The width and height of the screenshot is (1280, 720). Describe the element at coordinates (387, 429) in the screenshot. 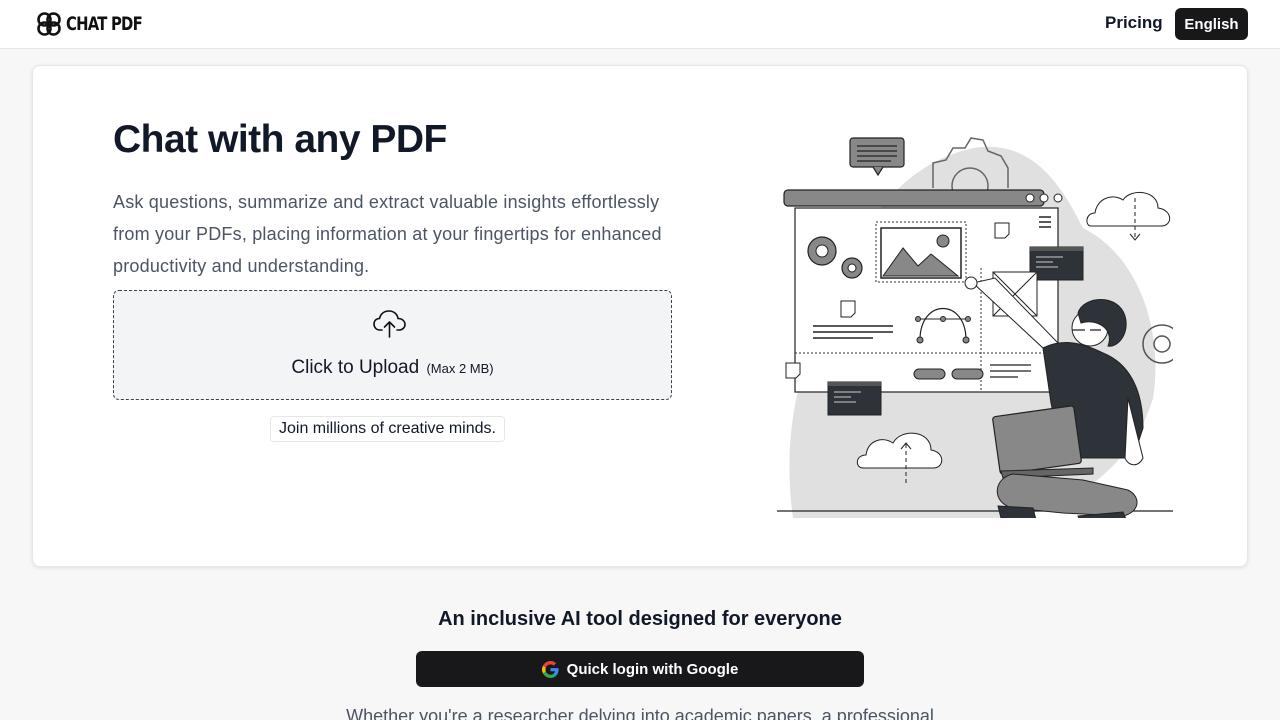

I see `social-proof-badge: Join millions of creative minds.` at that location.